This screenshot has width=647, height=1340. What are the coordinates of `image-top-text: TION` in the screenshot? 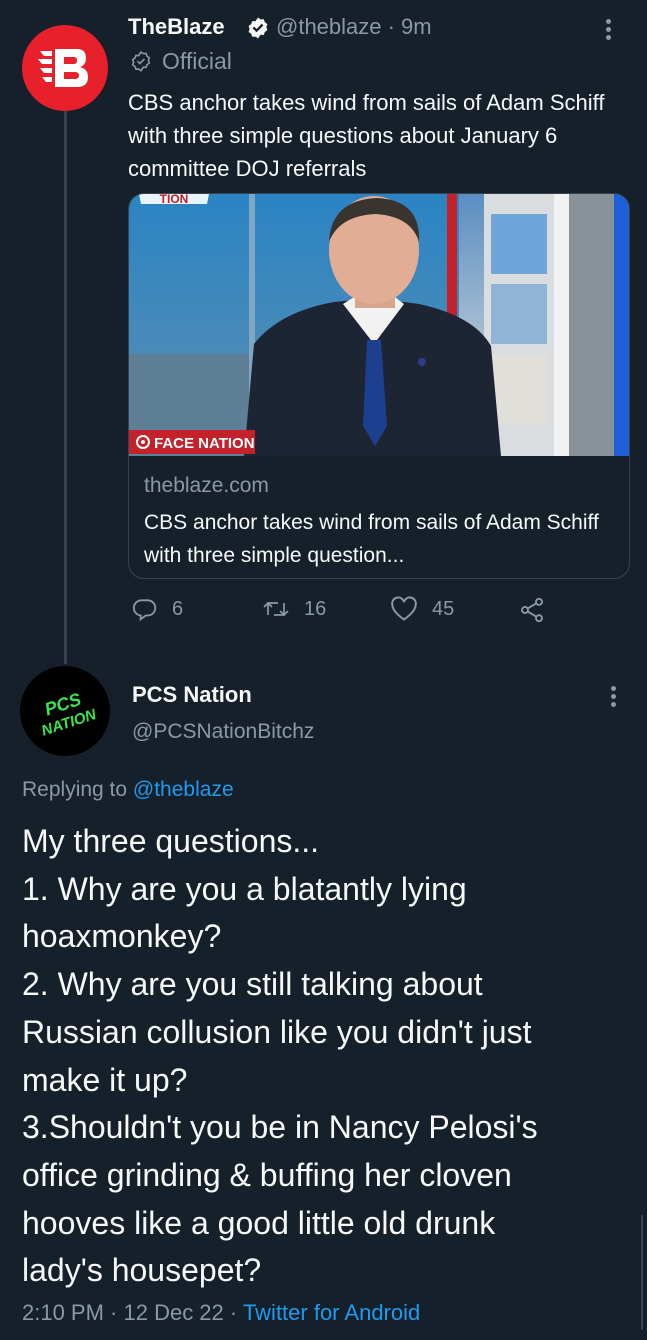 It's located at (174, 200).